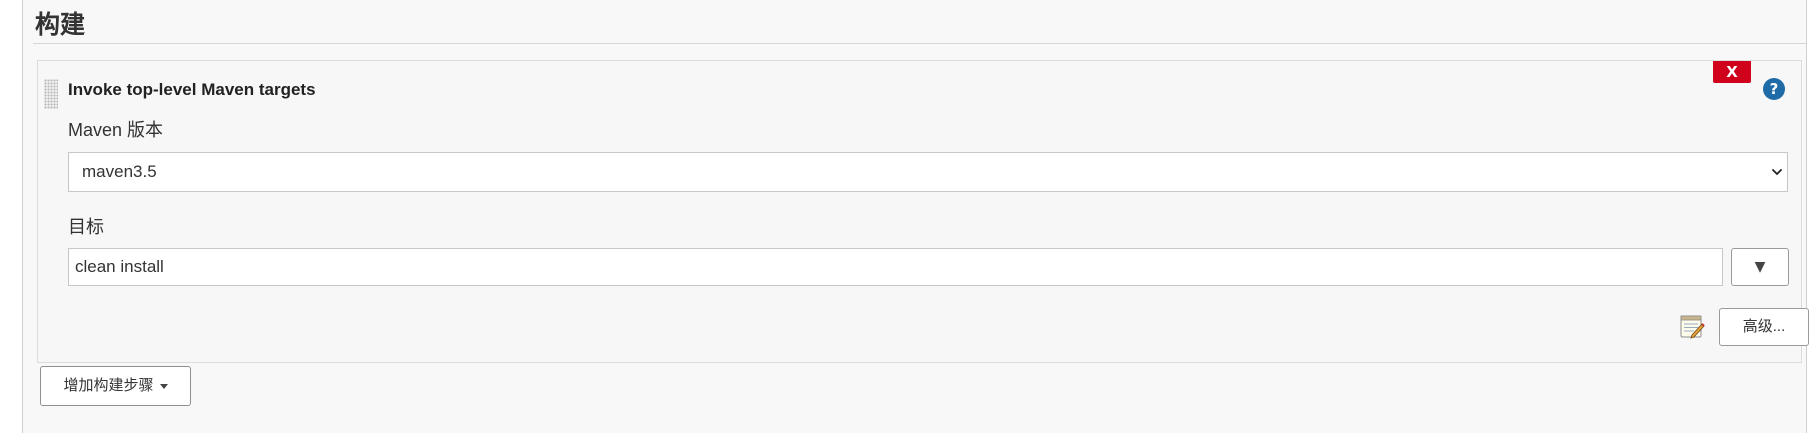 Image resolution: width=1819 pixels, height=433 pixels. Describe the element at coordinates (1760, 267) in the screenshot. I see `expand-goals-button: ▼` at that location.